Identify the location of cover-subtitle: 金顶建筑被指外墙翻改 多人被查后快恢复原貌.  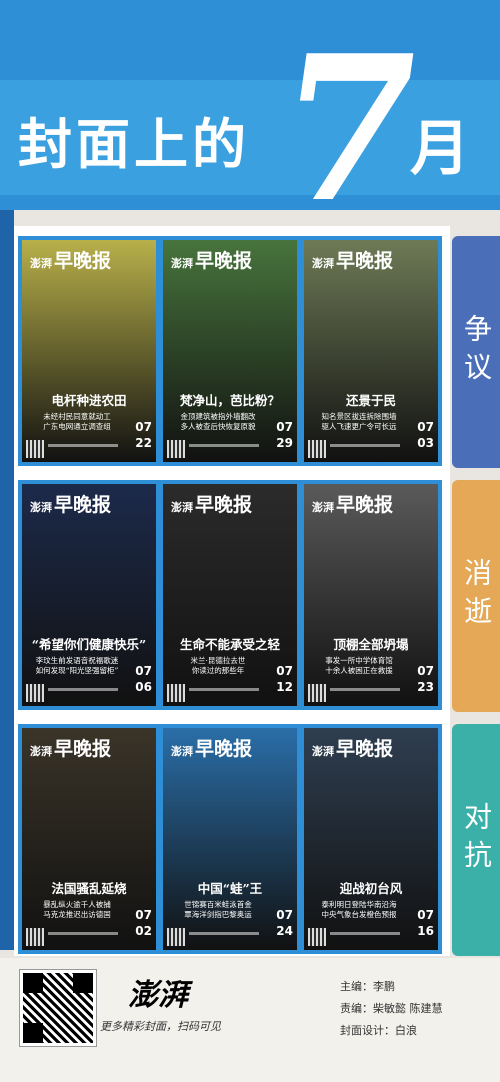
(218, 421).